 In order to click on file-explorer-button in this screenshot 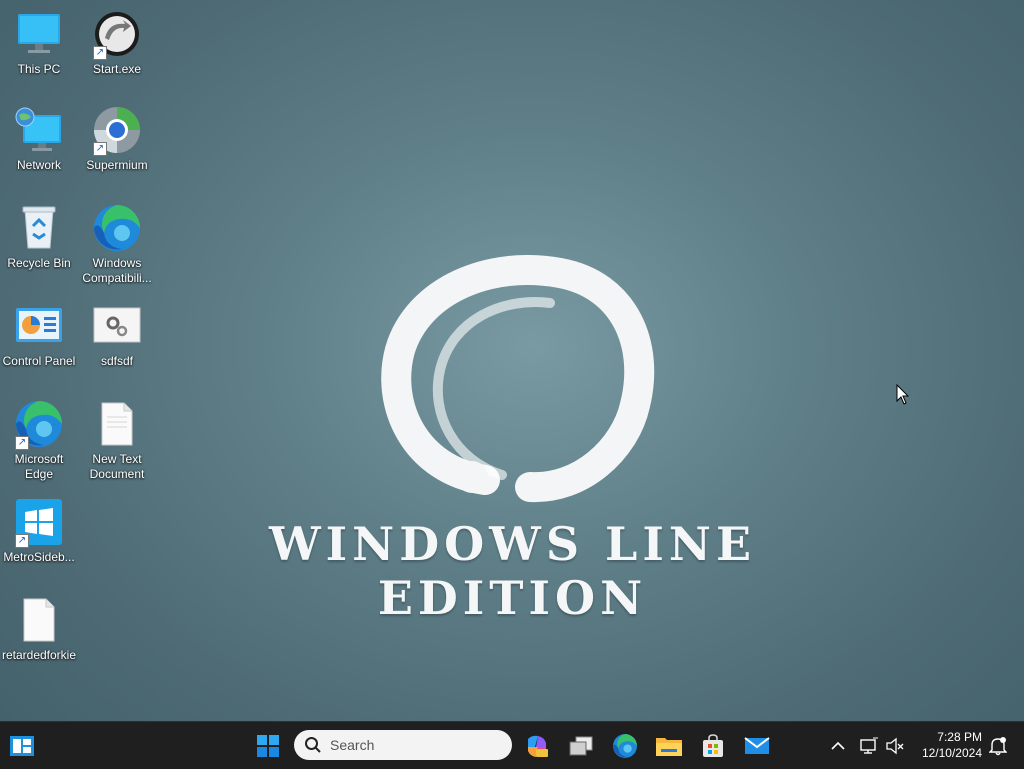, I will do `click(669, 746)`.